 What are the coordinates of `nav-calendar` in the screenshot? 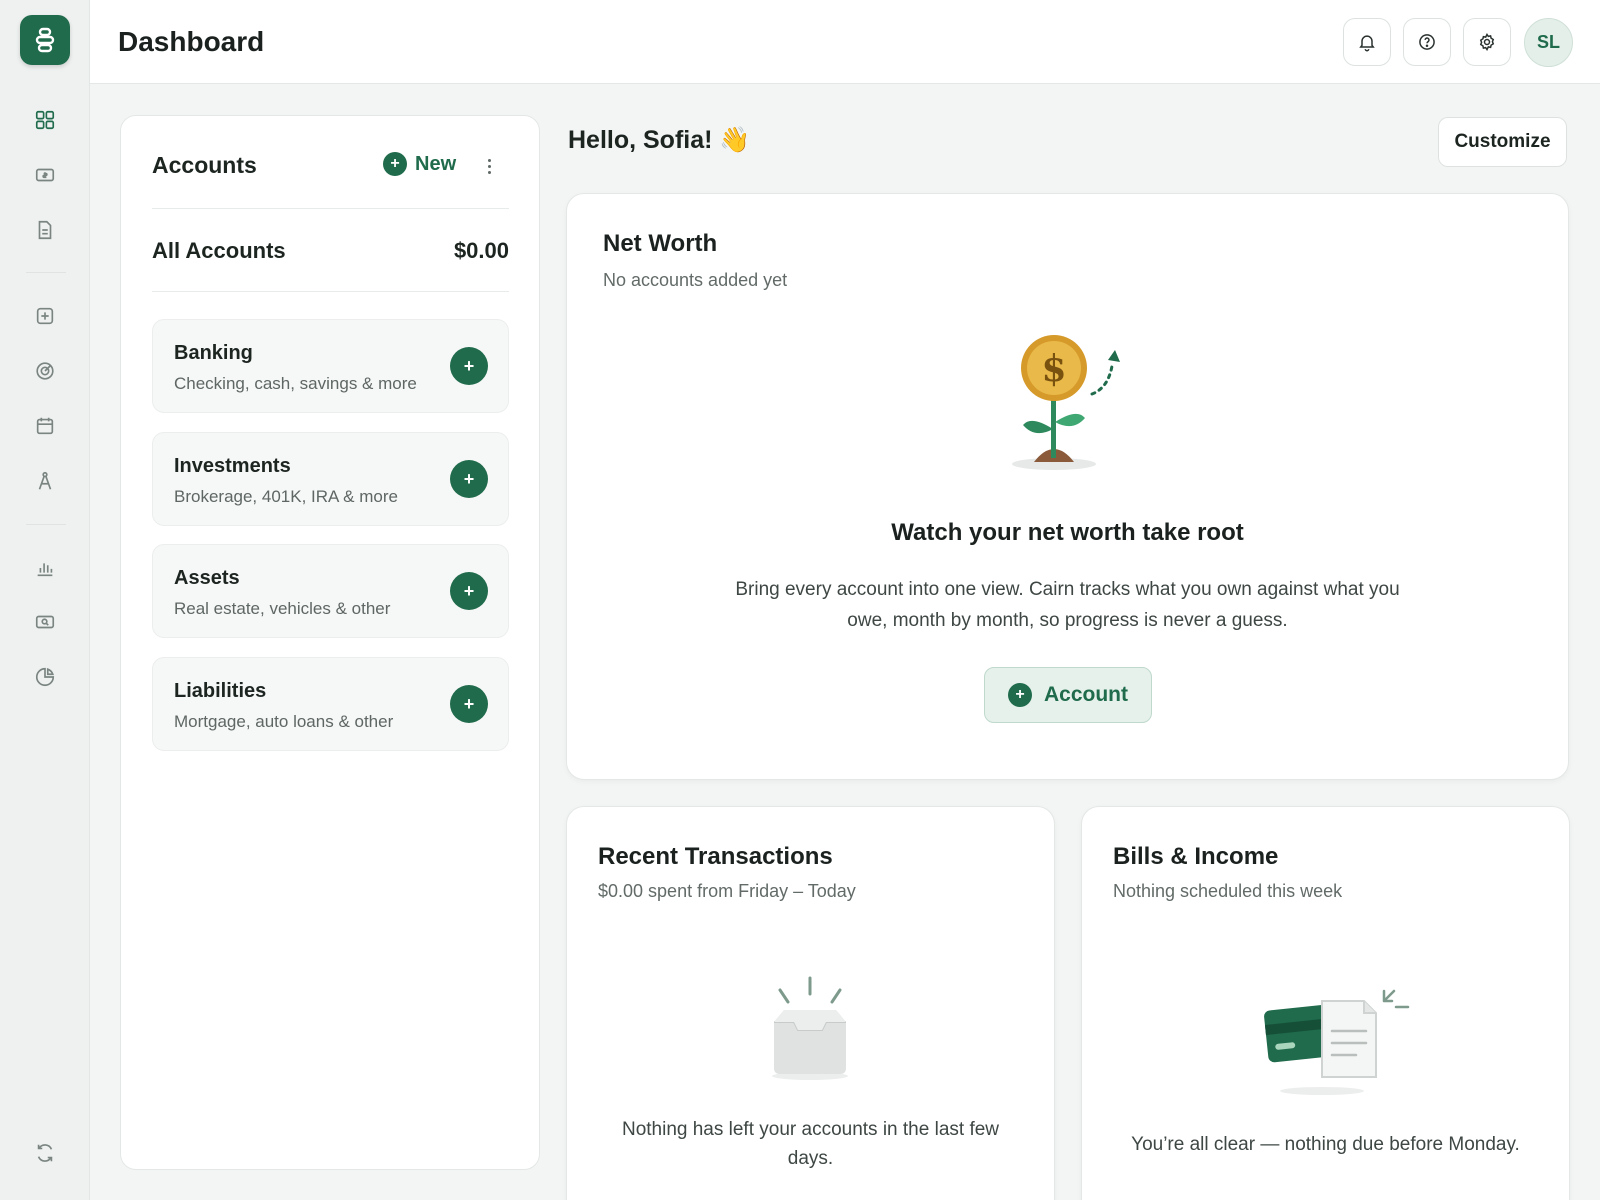 It's located at (45, 426).